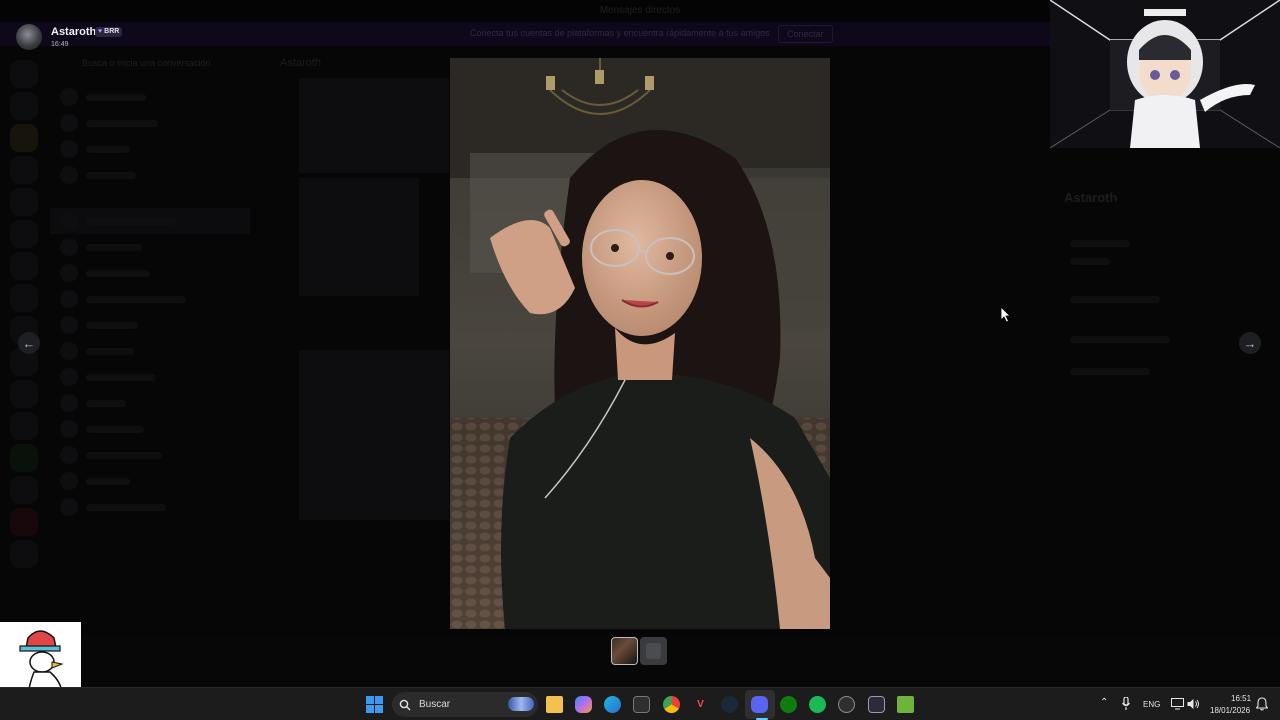 The image size is (1280, 720). What do you see at coordinates (729, 704) in the screenshot?
I see `steam-icon` at bounding box center [729, 704].